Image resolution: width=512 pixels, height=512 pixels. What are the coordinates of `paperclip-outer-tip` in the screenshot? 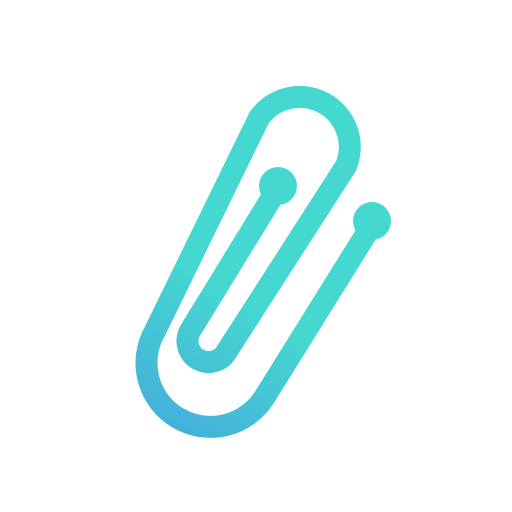 It's located at (372, 221).